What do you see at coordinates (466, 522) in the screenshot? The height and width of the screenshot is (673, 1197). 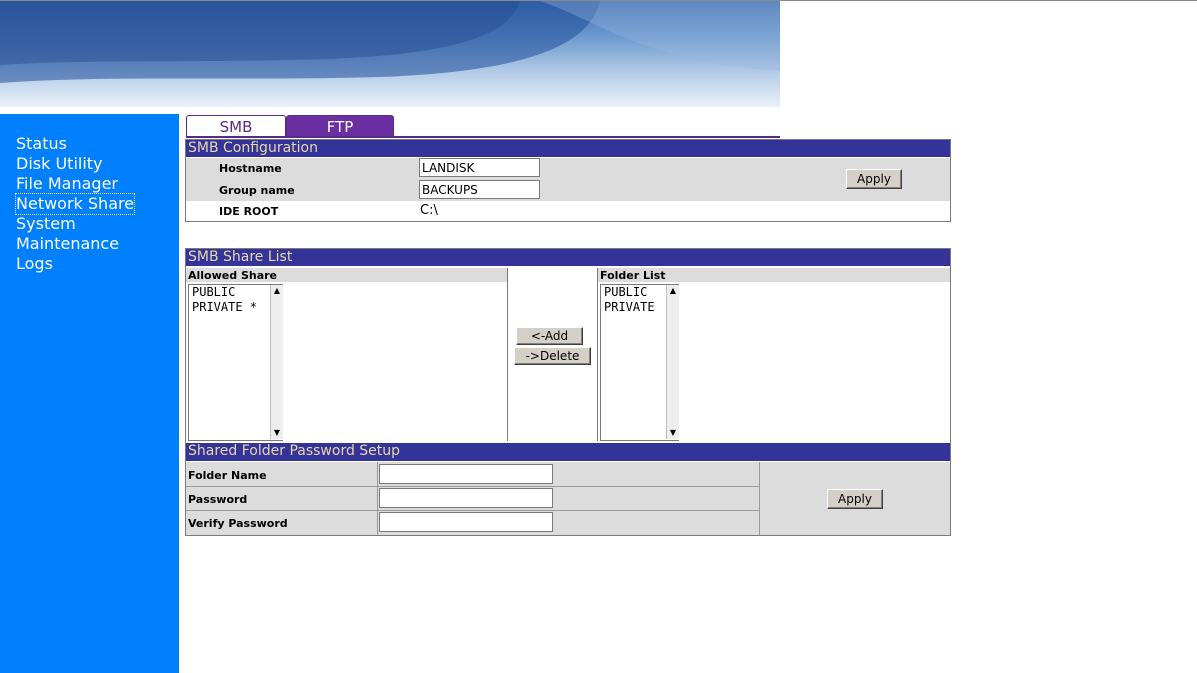 I see `verify-password-field` at bounding box center [466, 522].